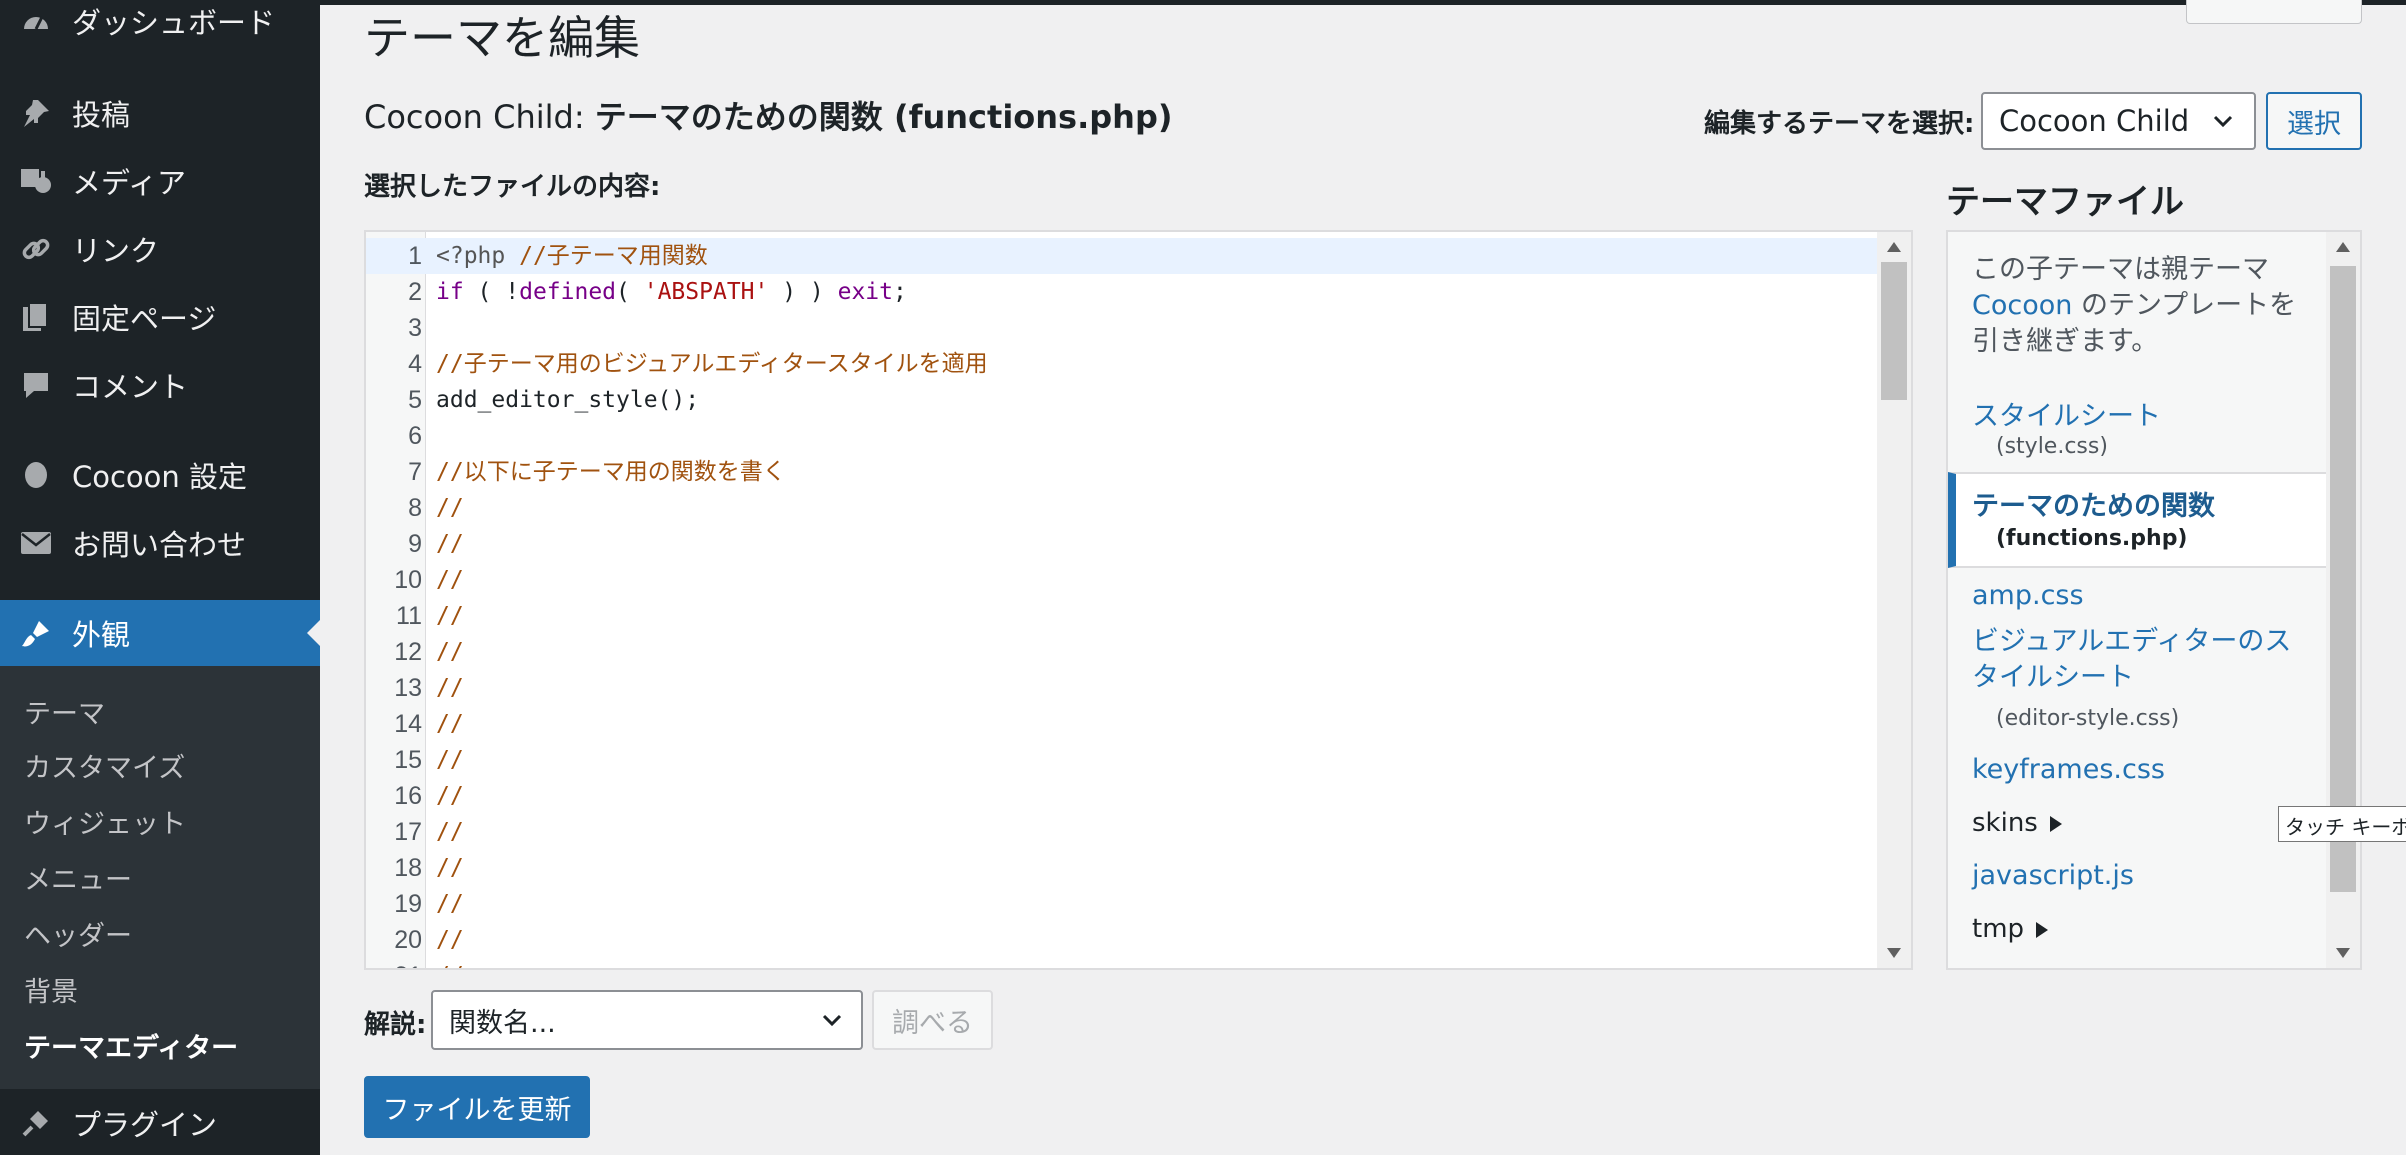 This screenshot has height=1155, width=2406. Describe the element at coordinates (1138, 256) in the screenshot. I see `code-line: 1 <?php //子テーマ用関数` at that location.